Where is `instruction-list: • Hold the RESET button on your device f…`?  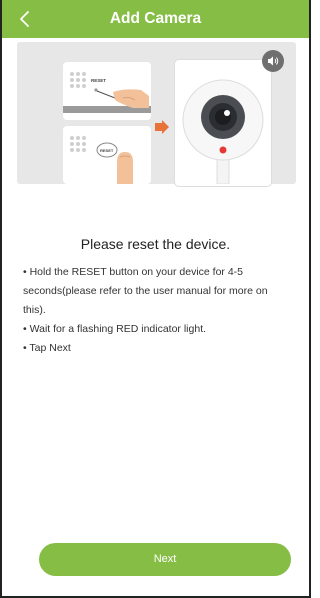 instruction-list: • Hold the RESET button on your device f… is located at coordinates (158, 310).